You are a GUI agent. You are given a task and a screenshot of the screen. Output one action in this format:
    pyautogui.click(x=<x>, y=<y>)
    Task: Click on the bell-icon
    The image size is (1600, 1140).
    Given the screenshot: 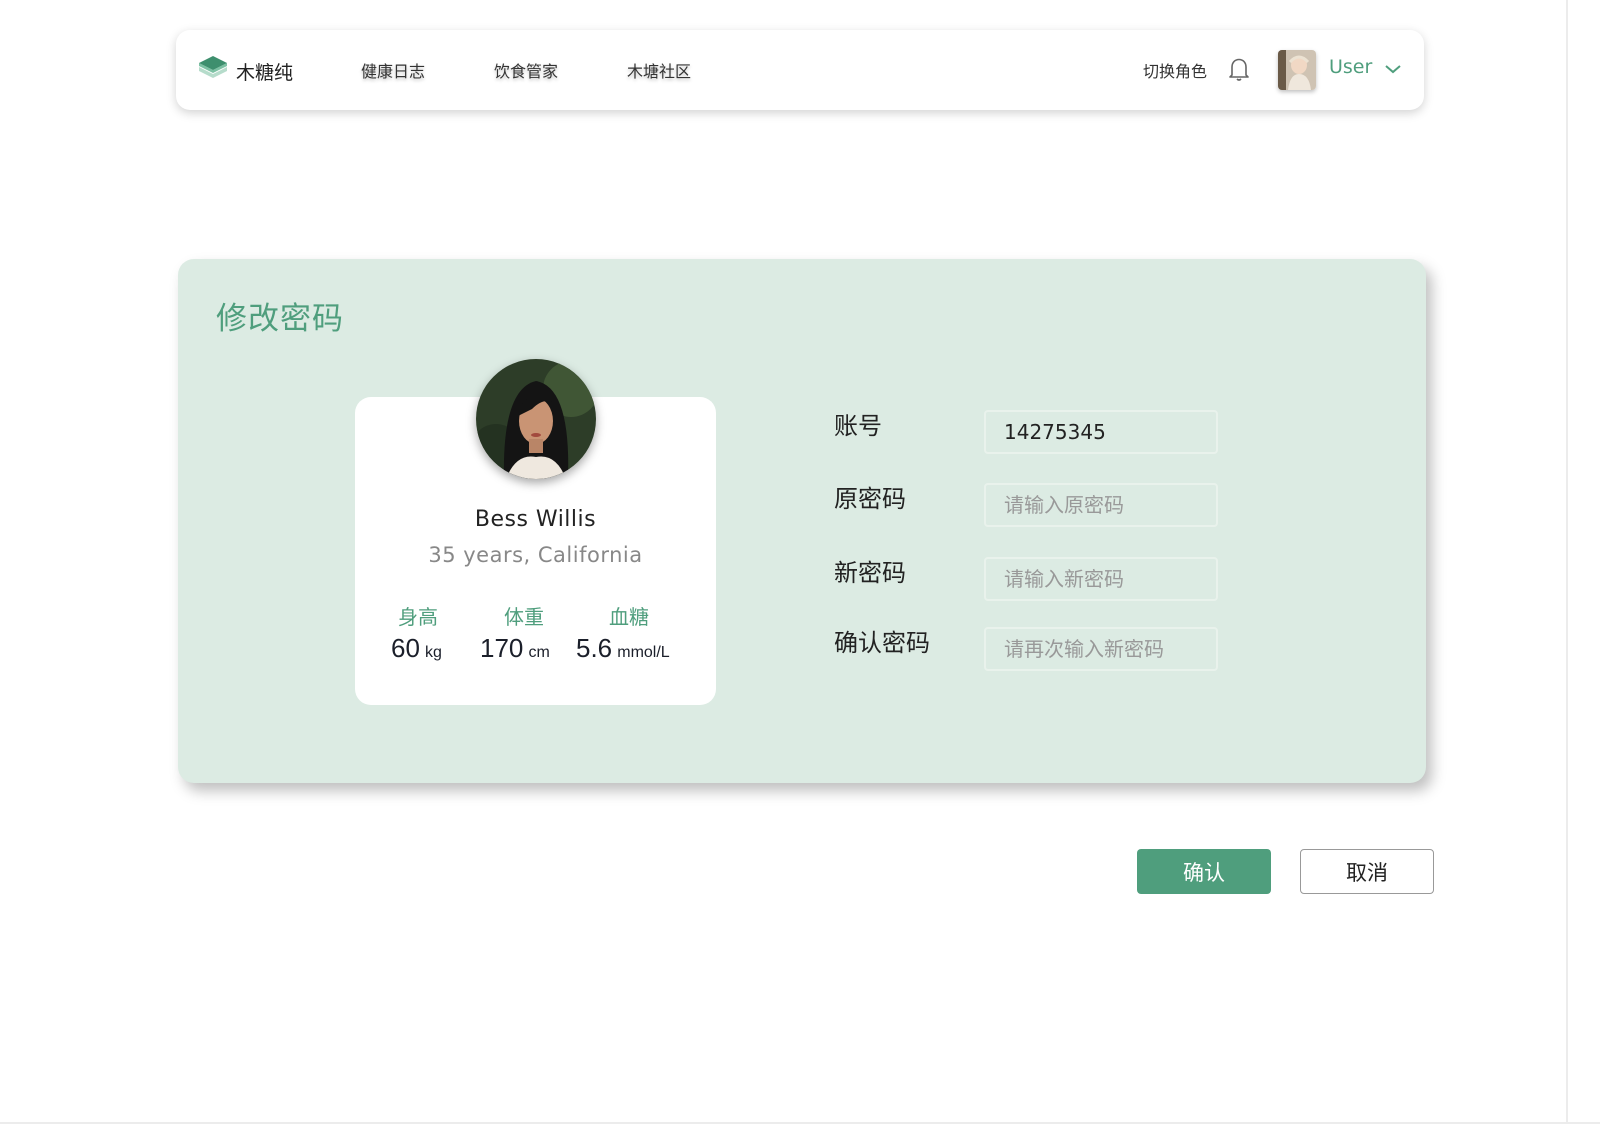 What is the action you would take?
    pyautogui.click(x=1239, y=71)
    